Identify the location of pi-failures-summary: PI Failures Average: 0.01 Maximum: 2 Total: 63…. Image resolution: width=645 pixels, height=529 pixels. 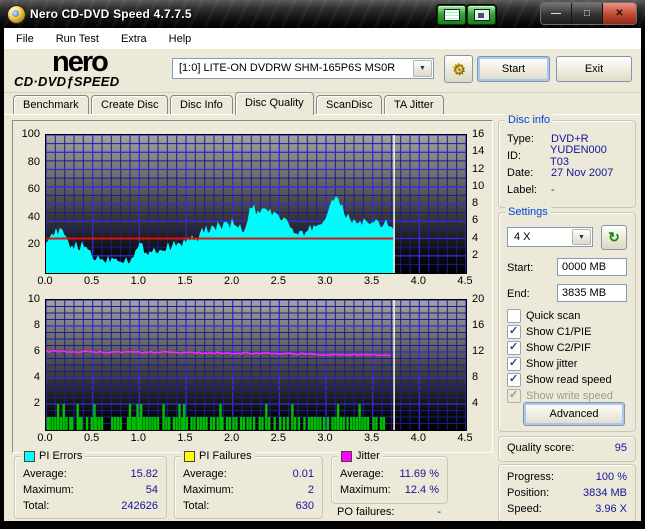
(248, 484).